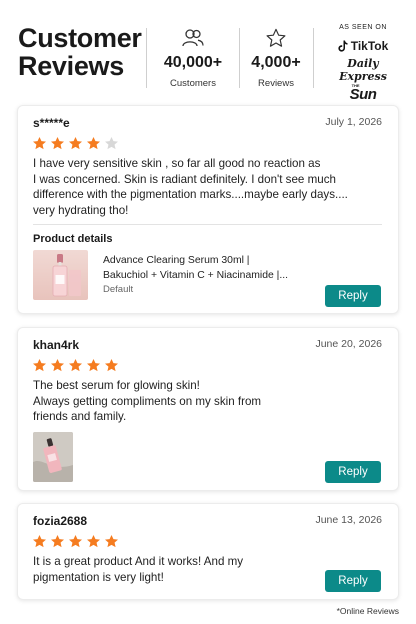  What do you see at coordinates (363, 70) in the screenshot?
I see `daily-express-logo: Daily Express` at bounding box center [363, 70].